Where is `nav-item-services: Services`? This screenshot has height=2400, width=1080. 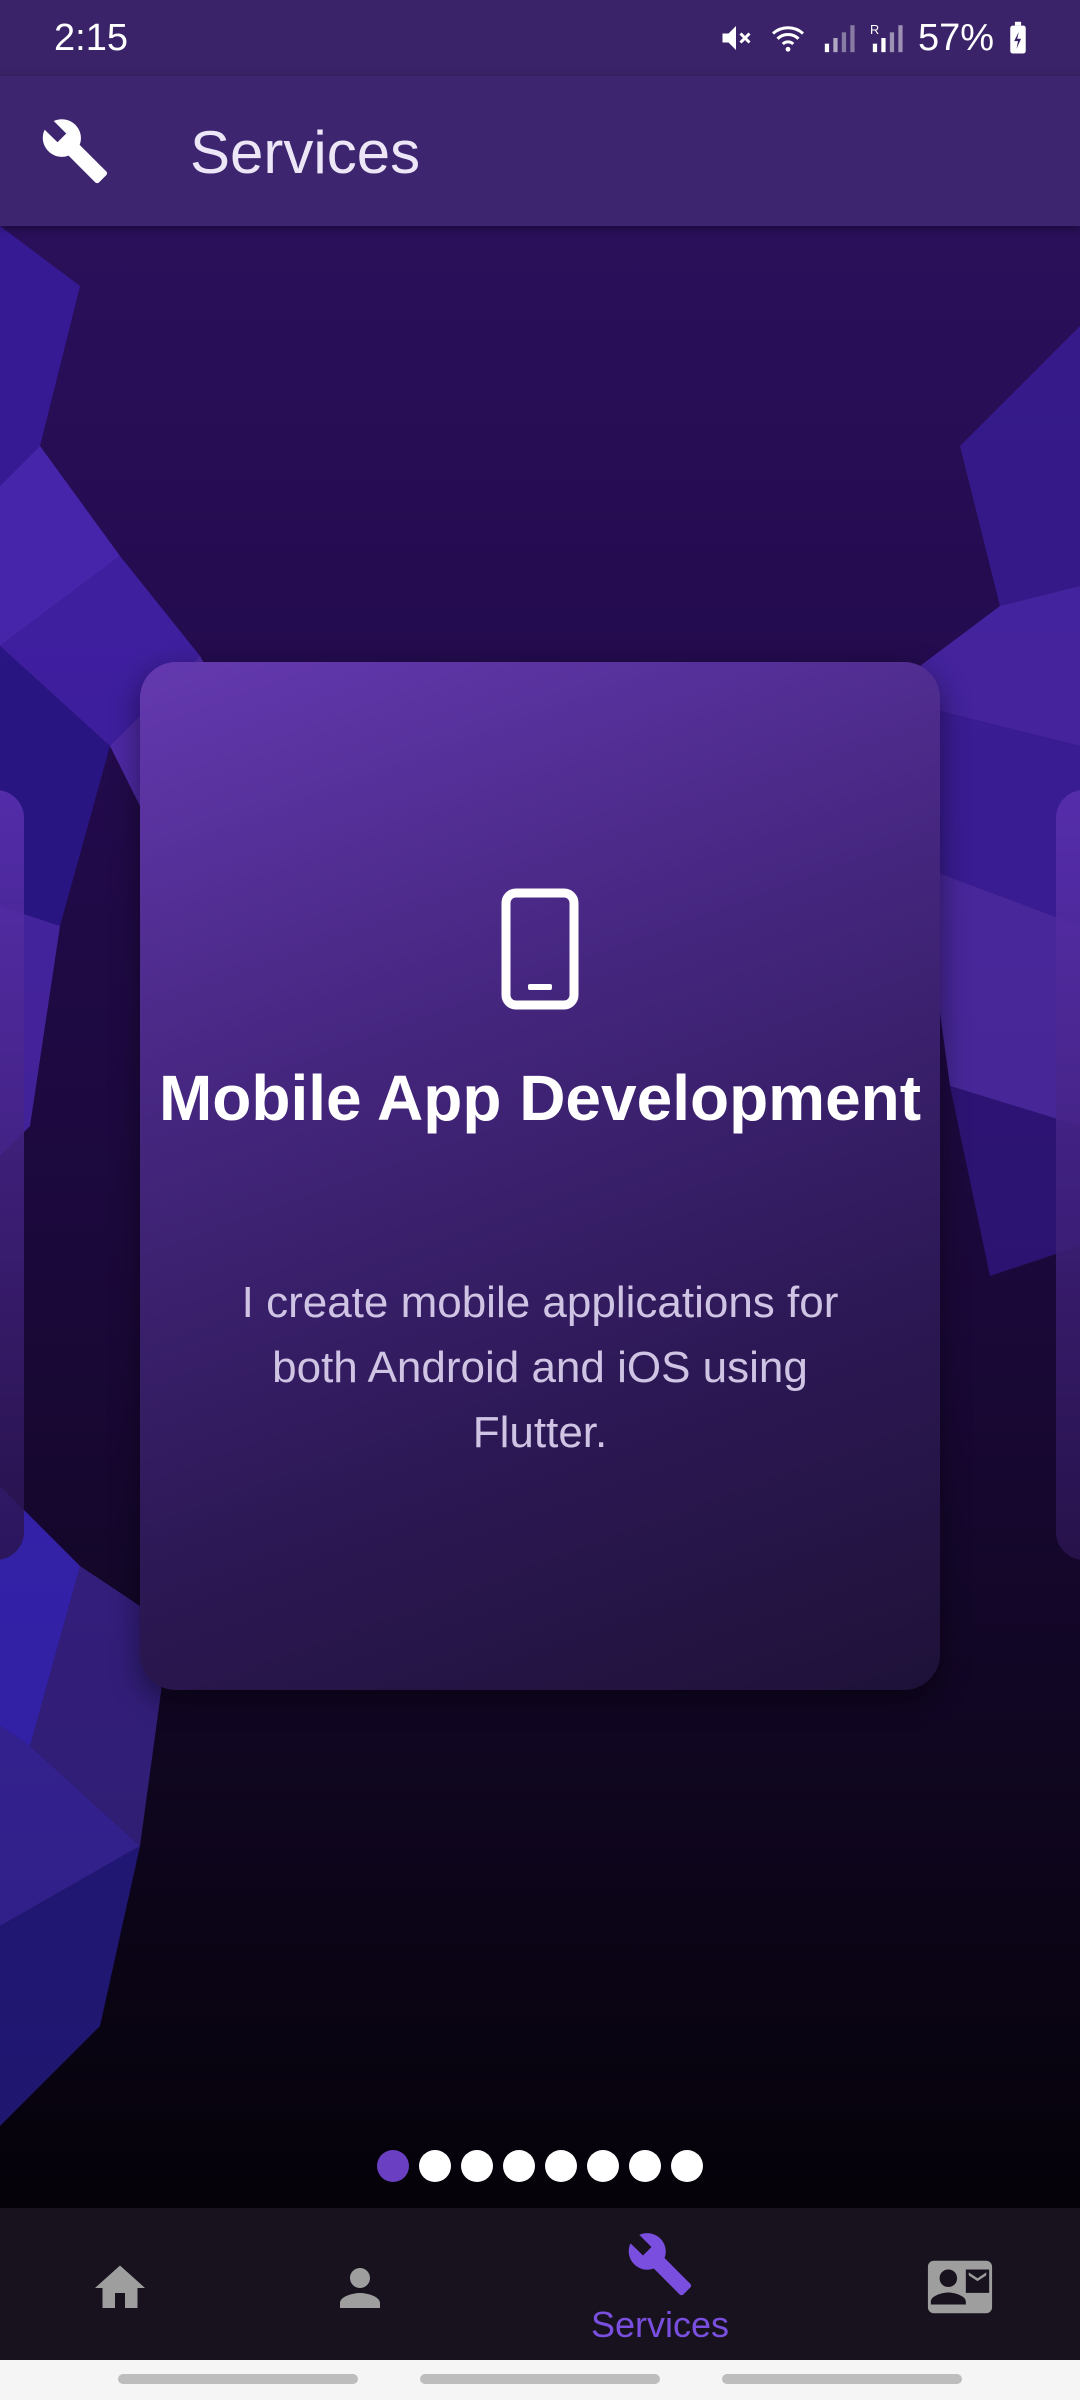 nav-item-services: Services is located at coordinates (660, 2284).